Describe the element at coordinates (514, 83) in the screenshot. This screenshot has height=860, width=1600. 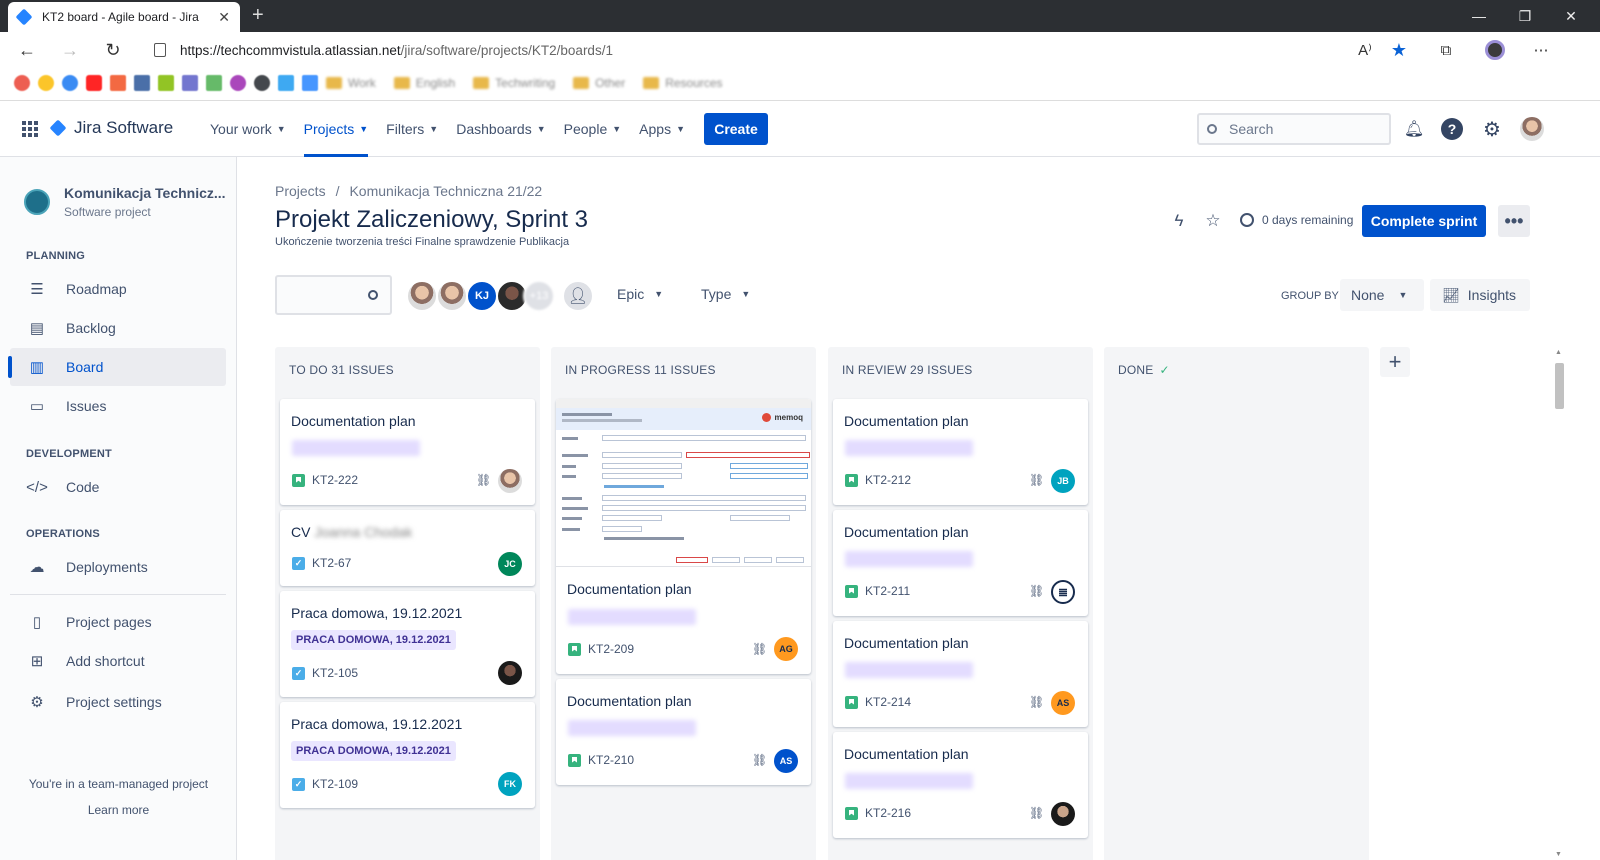
I see `bookmark-folder: Techwriting` at that location.